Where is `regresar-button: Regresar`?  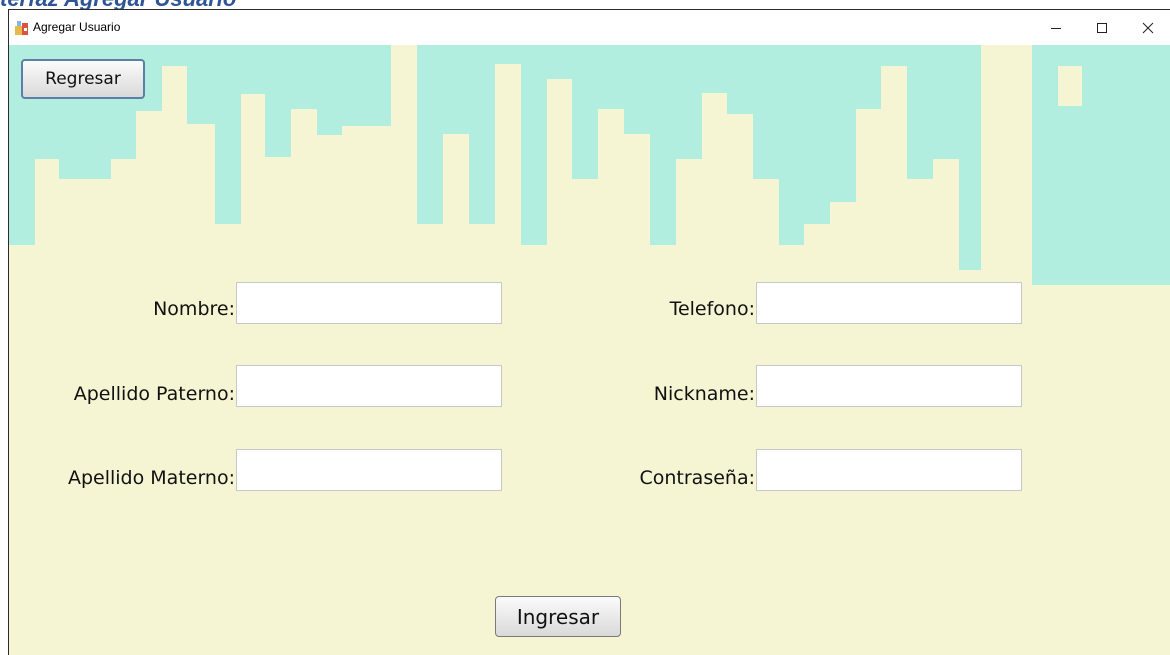 regresar-button: Regresar is located at coordinates (83, 79).